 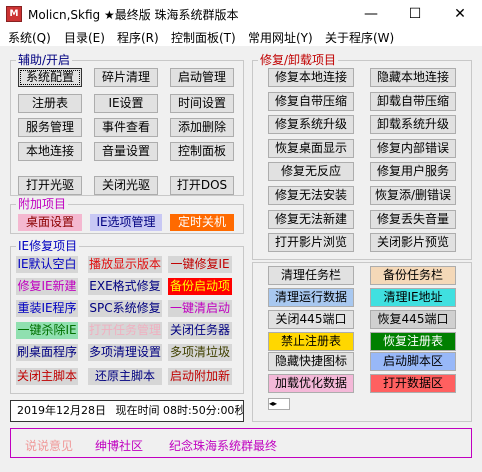 I want to click on ie-repair-button-10: 打开任务管理, so click(x=125, y=330).